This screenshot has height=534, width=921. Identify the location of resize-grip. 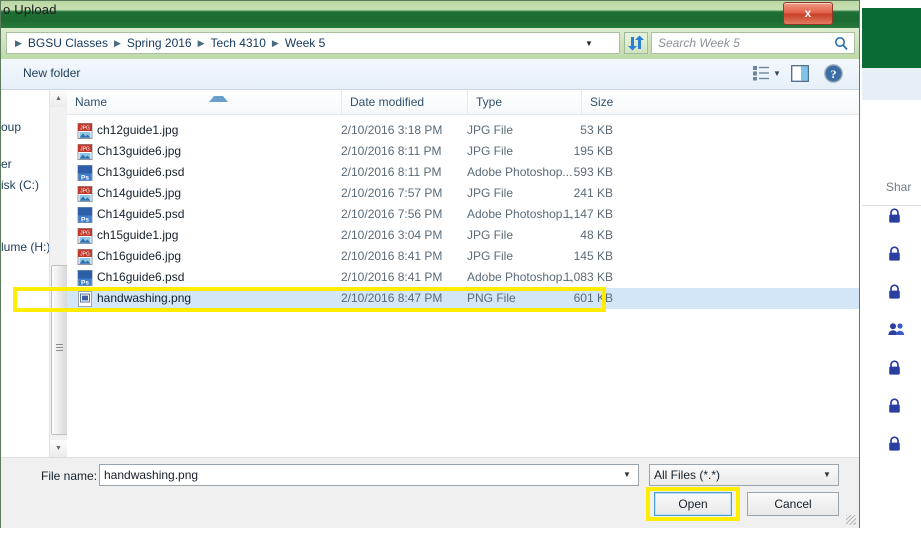
(851, 520).